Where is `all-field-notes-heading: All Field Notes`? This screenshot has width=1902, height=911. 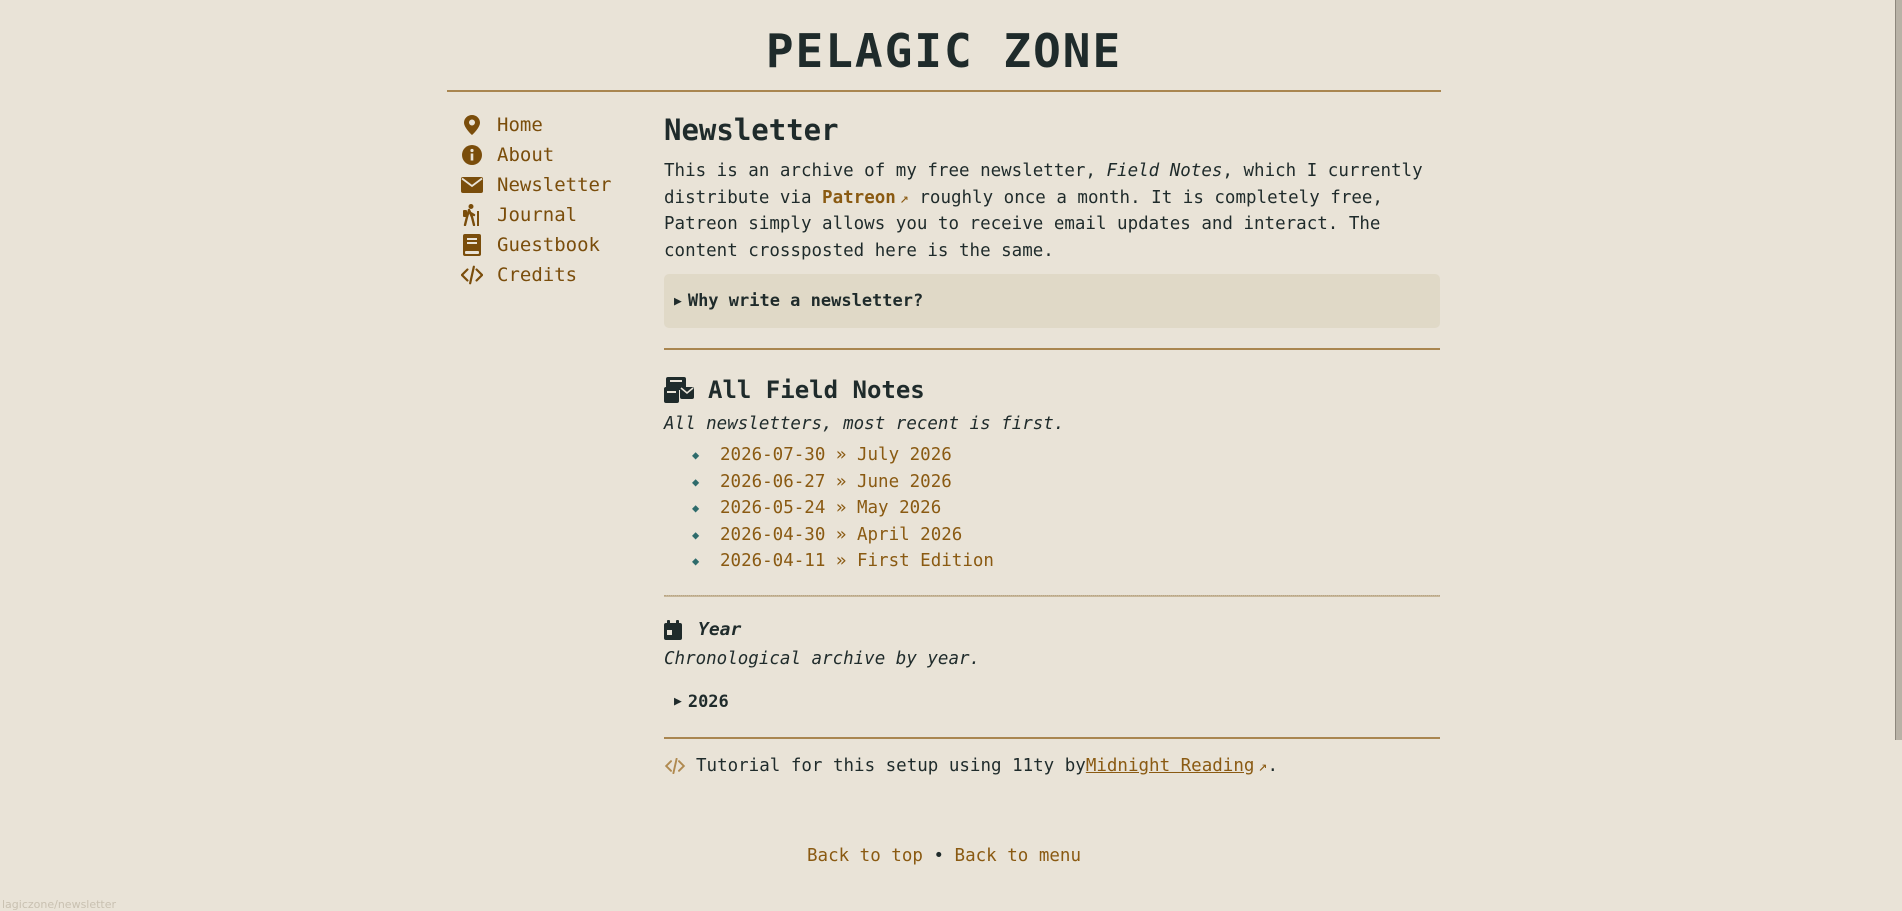 all-field-notes-heading: All Field Notes is located at coordinates (1052, 390).